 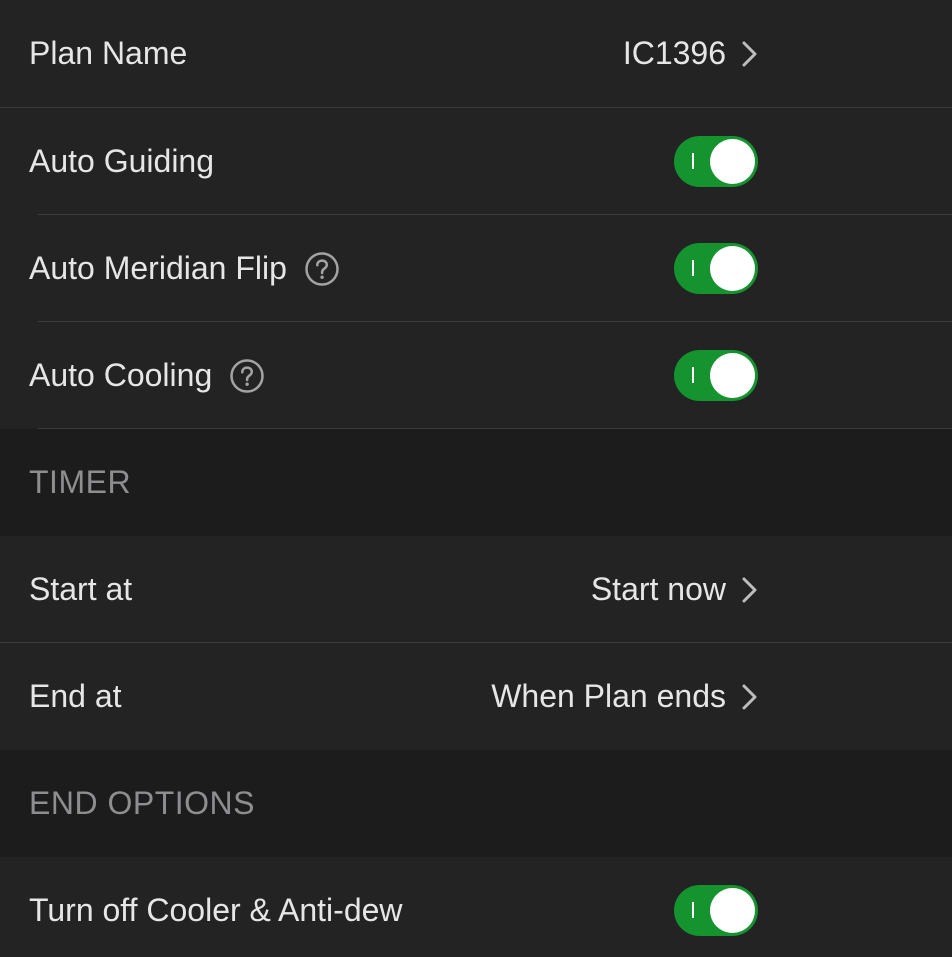 I want to click on end-at-row: End at When Plan ends, so click(x=476, y=696).